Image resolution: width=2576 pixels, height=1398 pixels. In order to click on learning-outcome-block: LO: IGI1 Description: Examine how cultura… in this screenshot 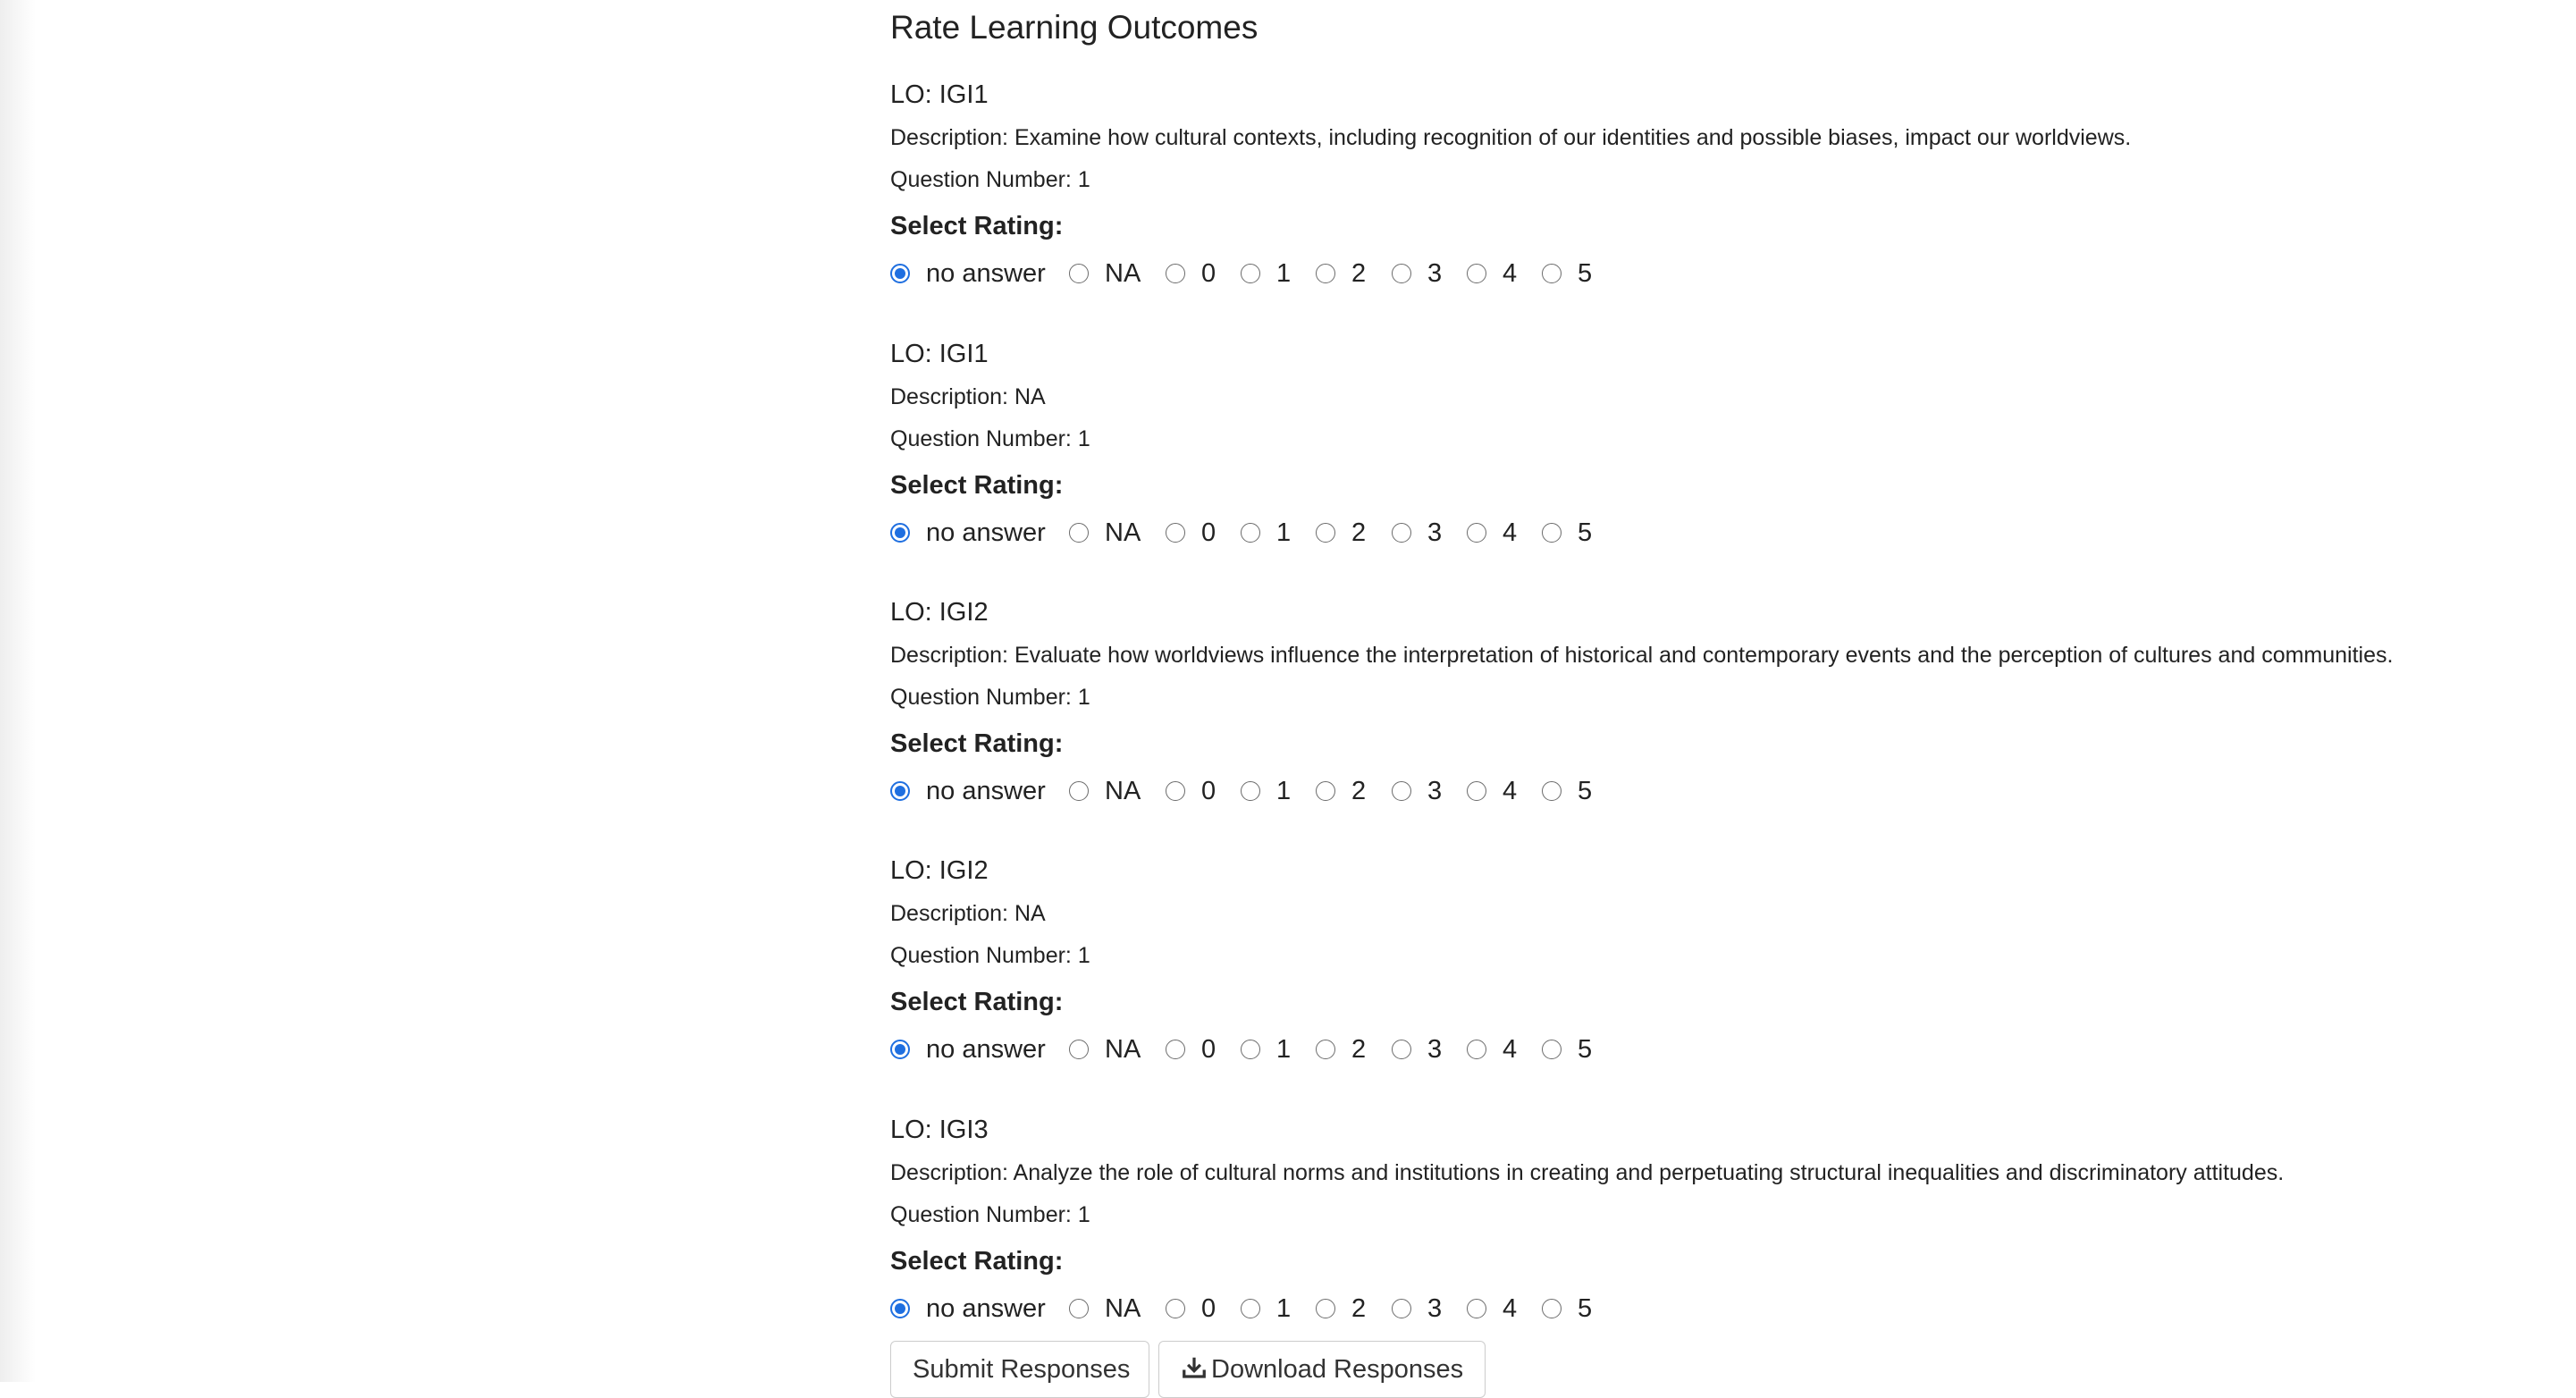, I will do `click(1717, 210)`.